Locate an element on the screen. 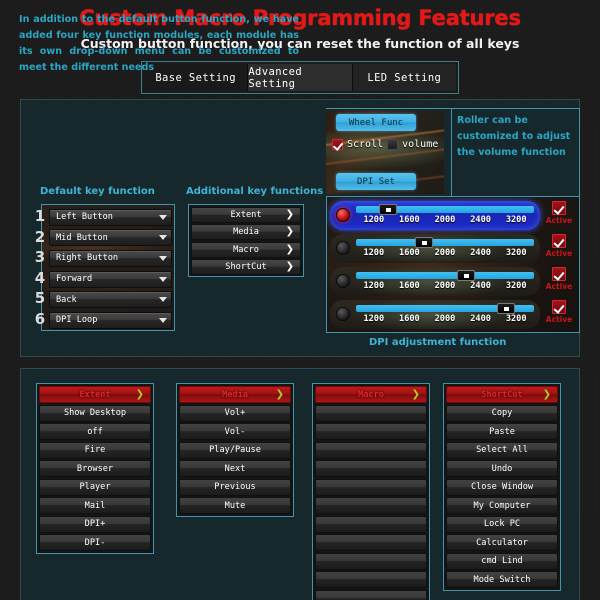 The image size is (600, 600). wheel-mode-options: Scroll volume is located at coordinates (385, 144).